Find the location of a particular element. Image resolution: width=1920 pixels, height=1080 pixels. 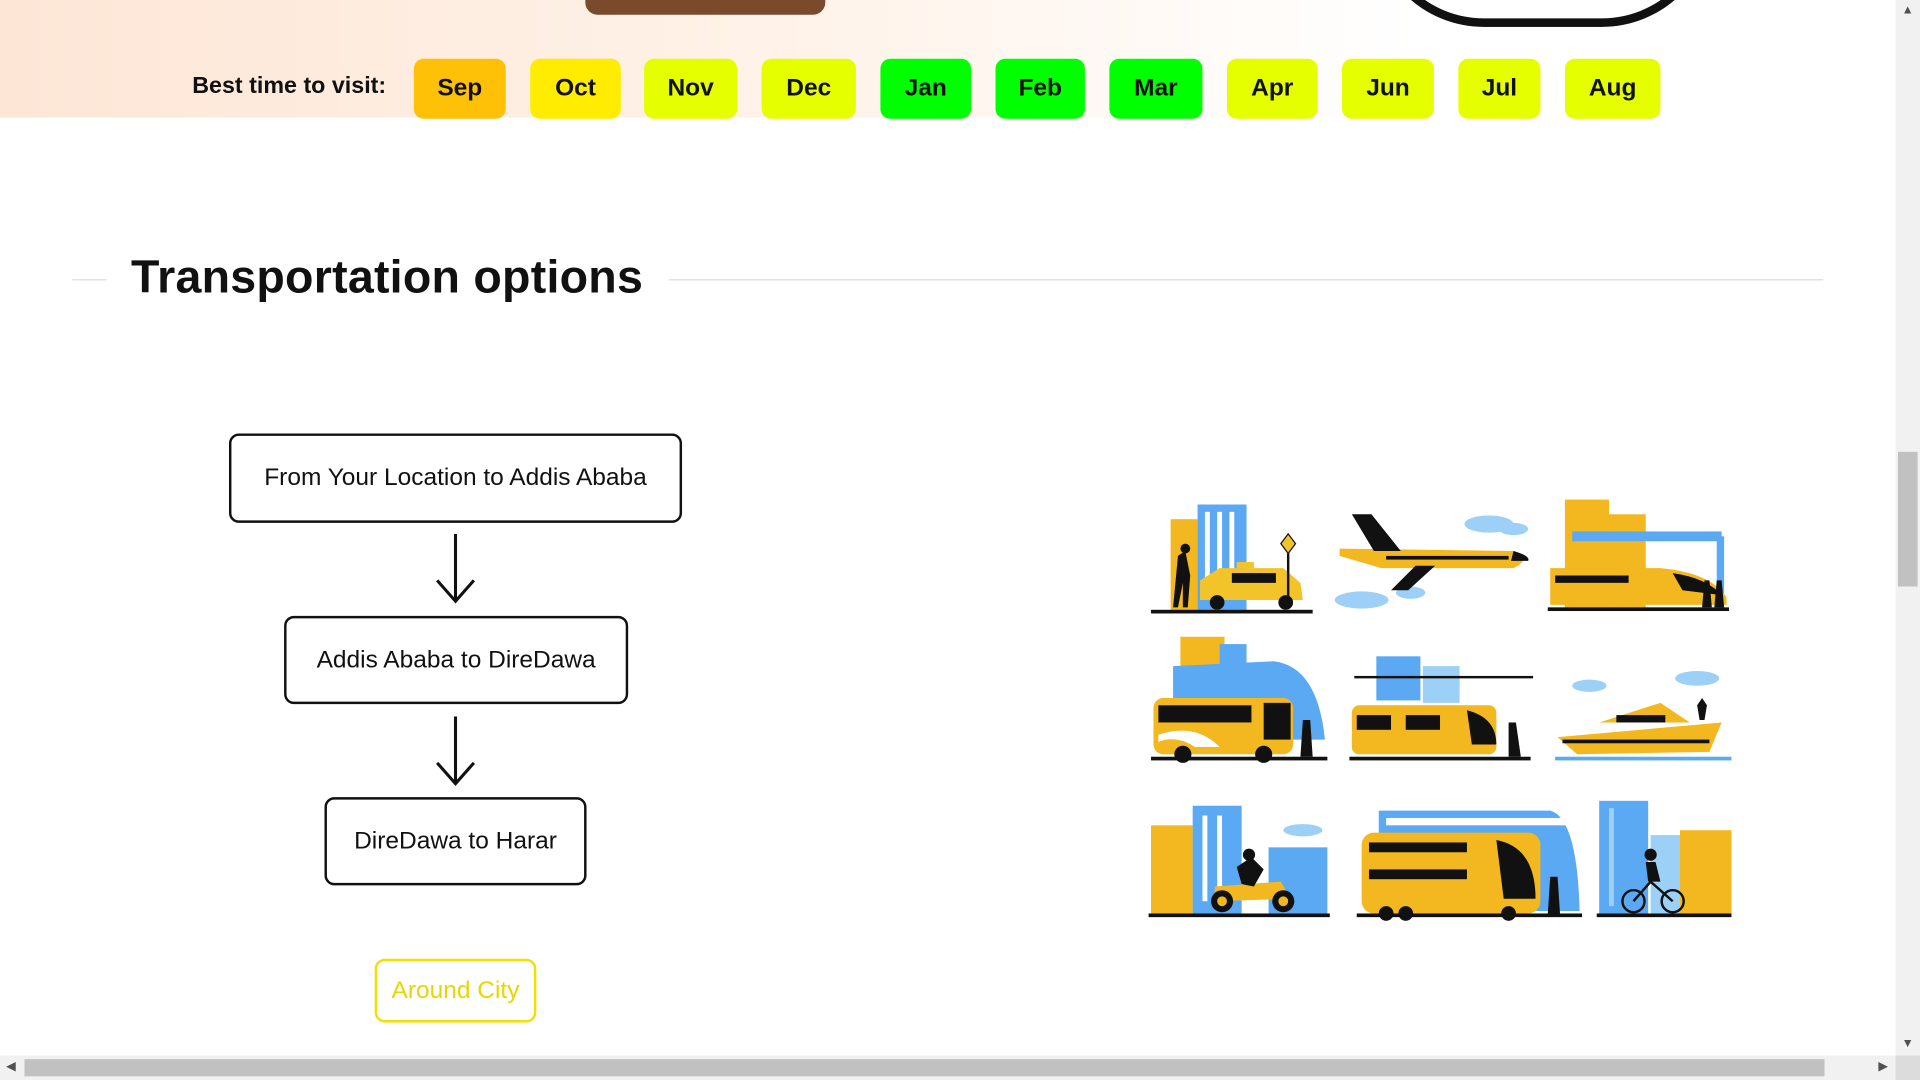

title-rule-right is located at coordinates (1246, 280).